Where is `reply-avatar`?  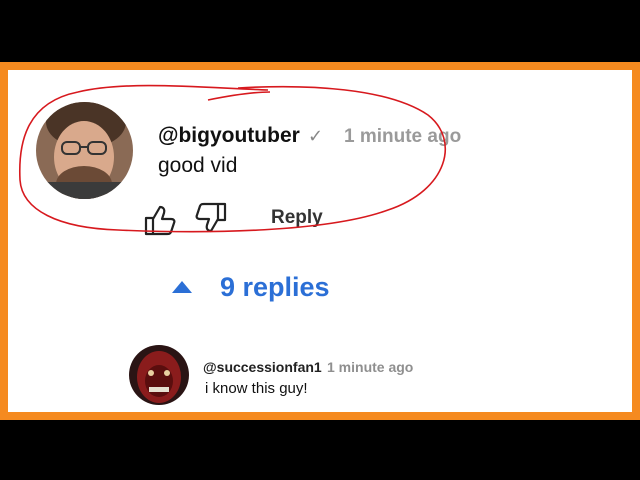 reply-avatar is located at coordinates (159, 375).